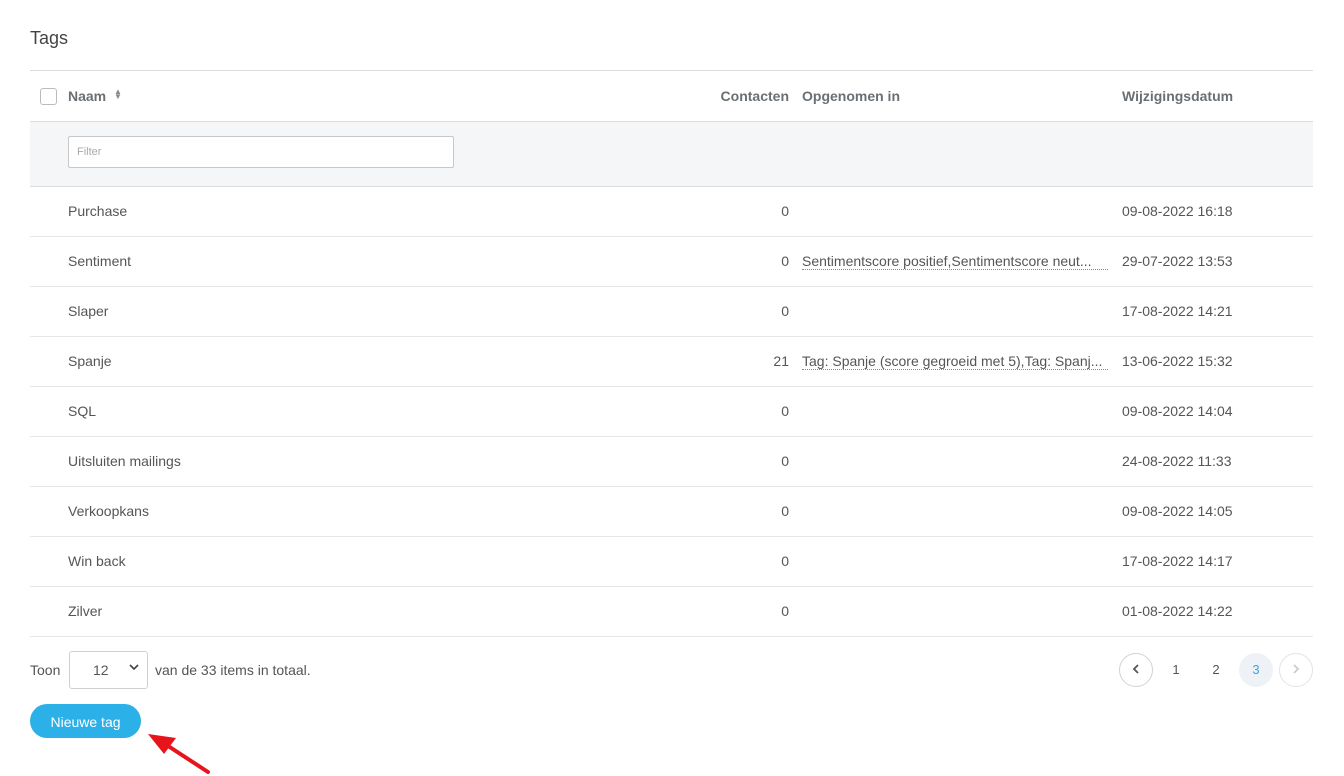 The image size is (1344, 776). Describe the element at coordinates (1178, 96) in the screenshot. I see `column-header-date: Wijzigingsdatum` at that location.